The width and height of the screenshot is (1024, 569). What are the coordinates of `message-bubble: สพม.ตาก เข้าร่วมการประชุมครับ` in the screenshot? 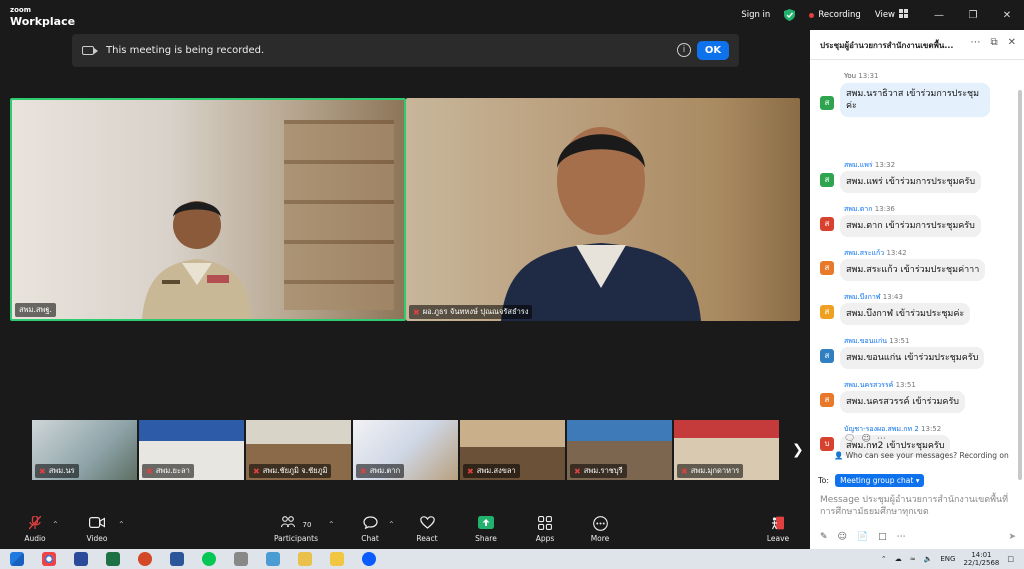 It's located at (910, 226).